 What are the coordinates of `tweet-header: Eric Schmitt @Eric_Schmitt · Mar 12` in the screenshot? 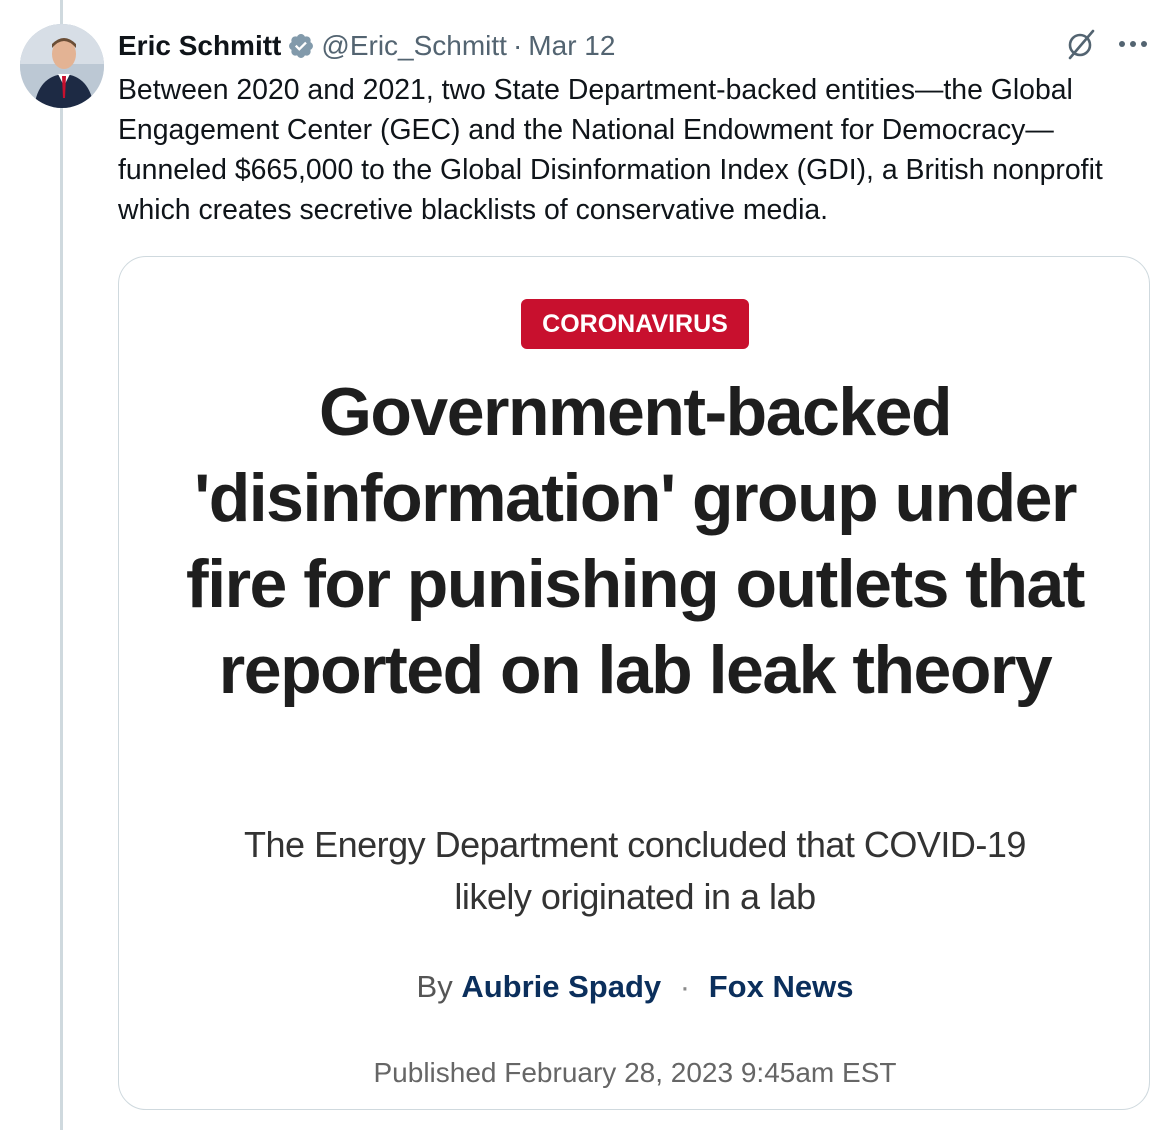 It's located at (633, 46).